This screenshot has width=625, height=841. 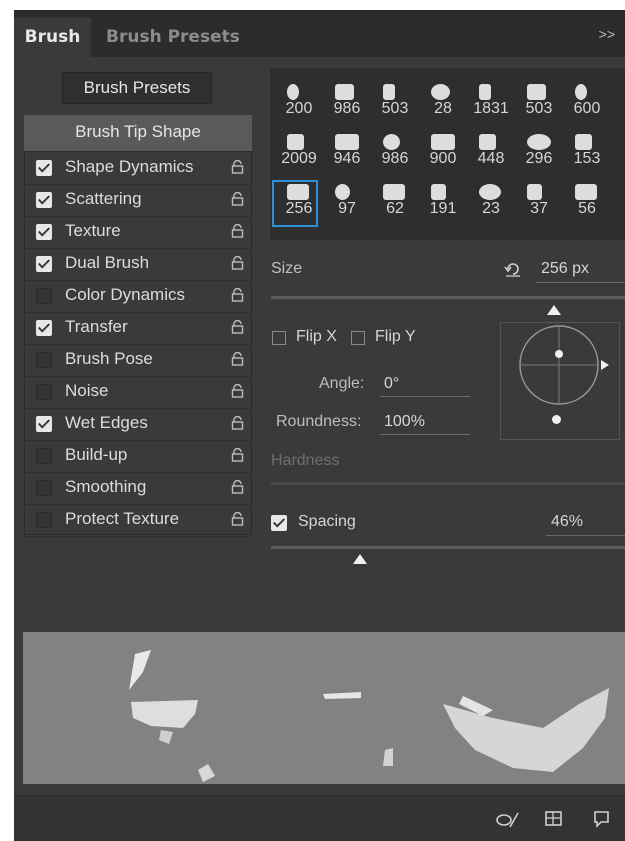 I want to click on brush-tip-cell: 1831, so click(x=489, y=102).